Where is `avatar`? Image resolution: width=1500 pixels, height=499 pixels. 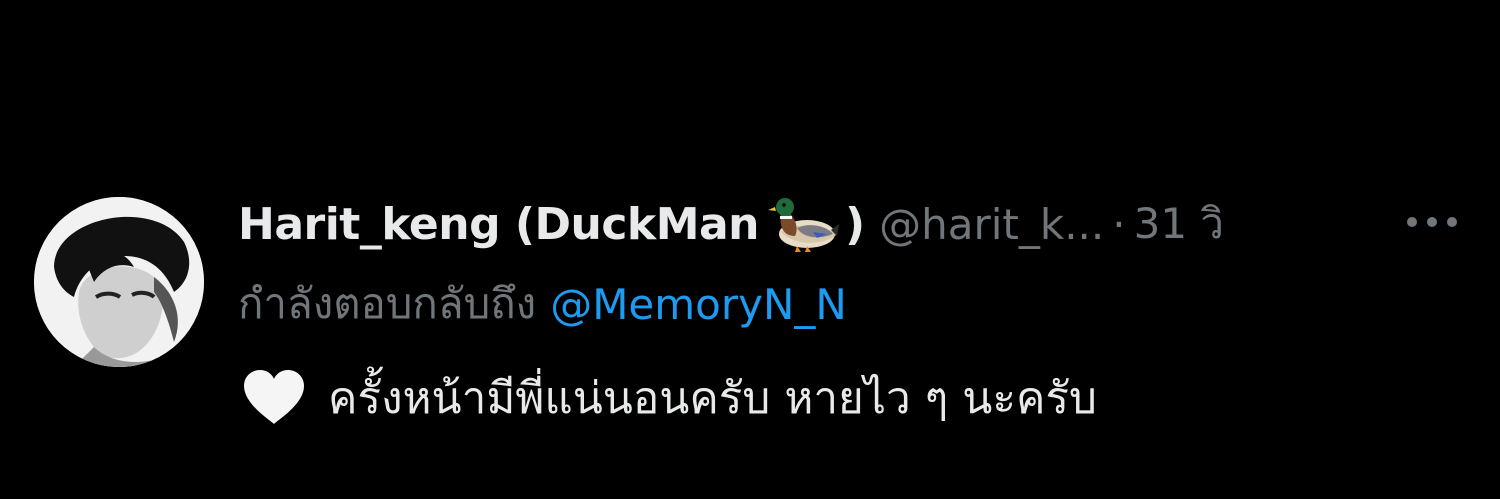 avatar is located at coordinates (119, 282).